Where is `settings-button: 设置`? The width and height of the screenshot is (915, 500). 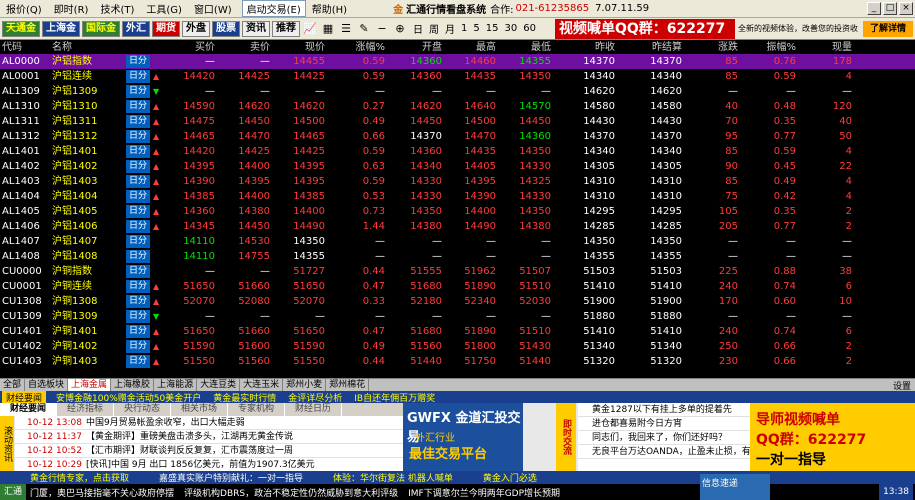 settings-button: 设置 is located at coordinates (902, 385).